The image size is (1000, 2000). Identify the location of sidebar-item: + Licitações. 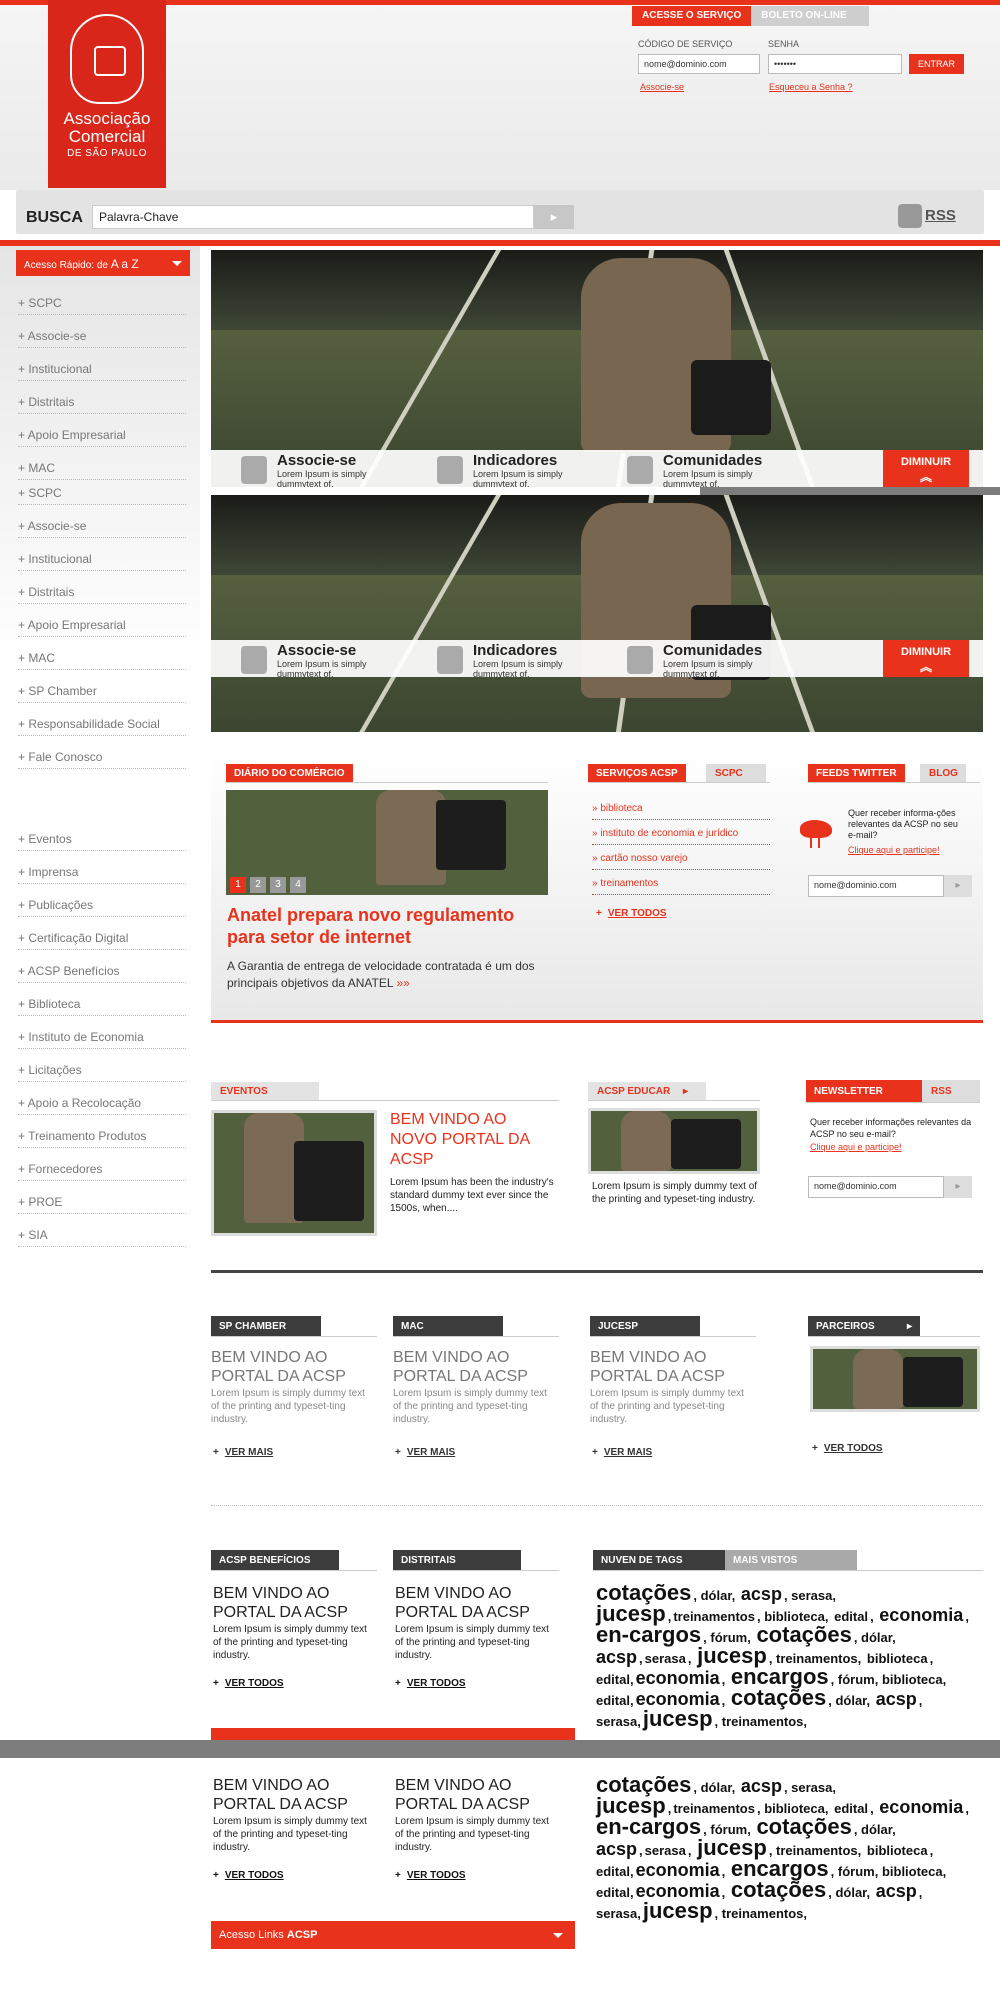
(102, 1065).